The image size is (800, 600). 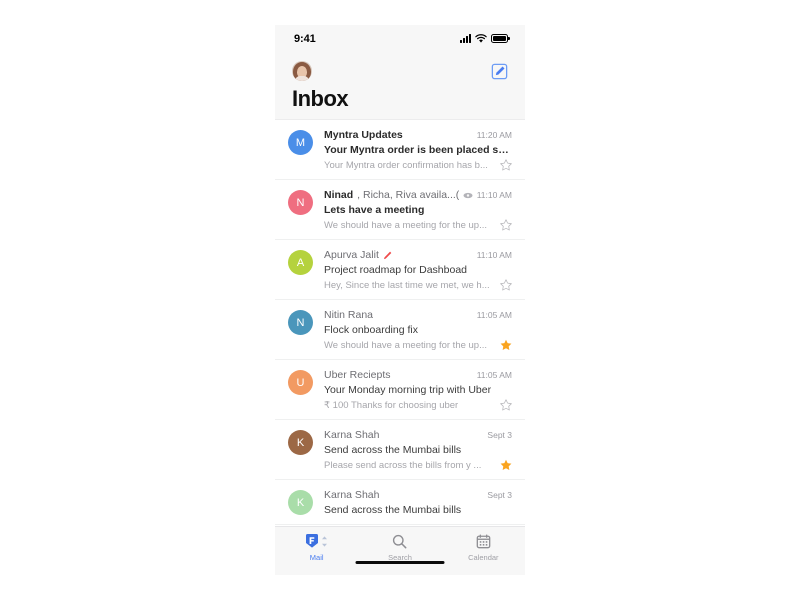 I want to click on nav-header: Inbox, so click(x=400, y=86).